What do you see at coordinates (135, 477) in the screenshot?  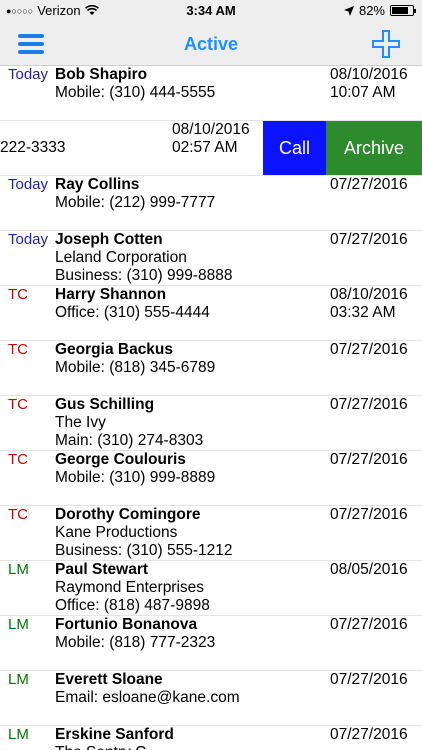 I see `contact-phone: Mobile: (310) 999-8889` at bounding box center [135, 477].